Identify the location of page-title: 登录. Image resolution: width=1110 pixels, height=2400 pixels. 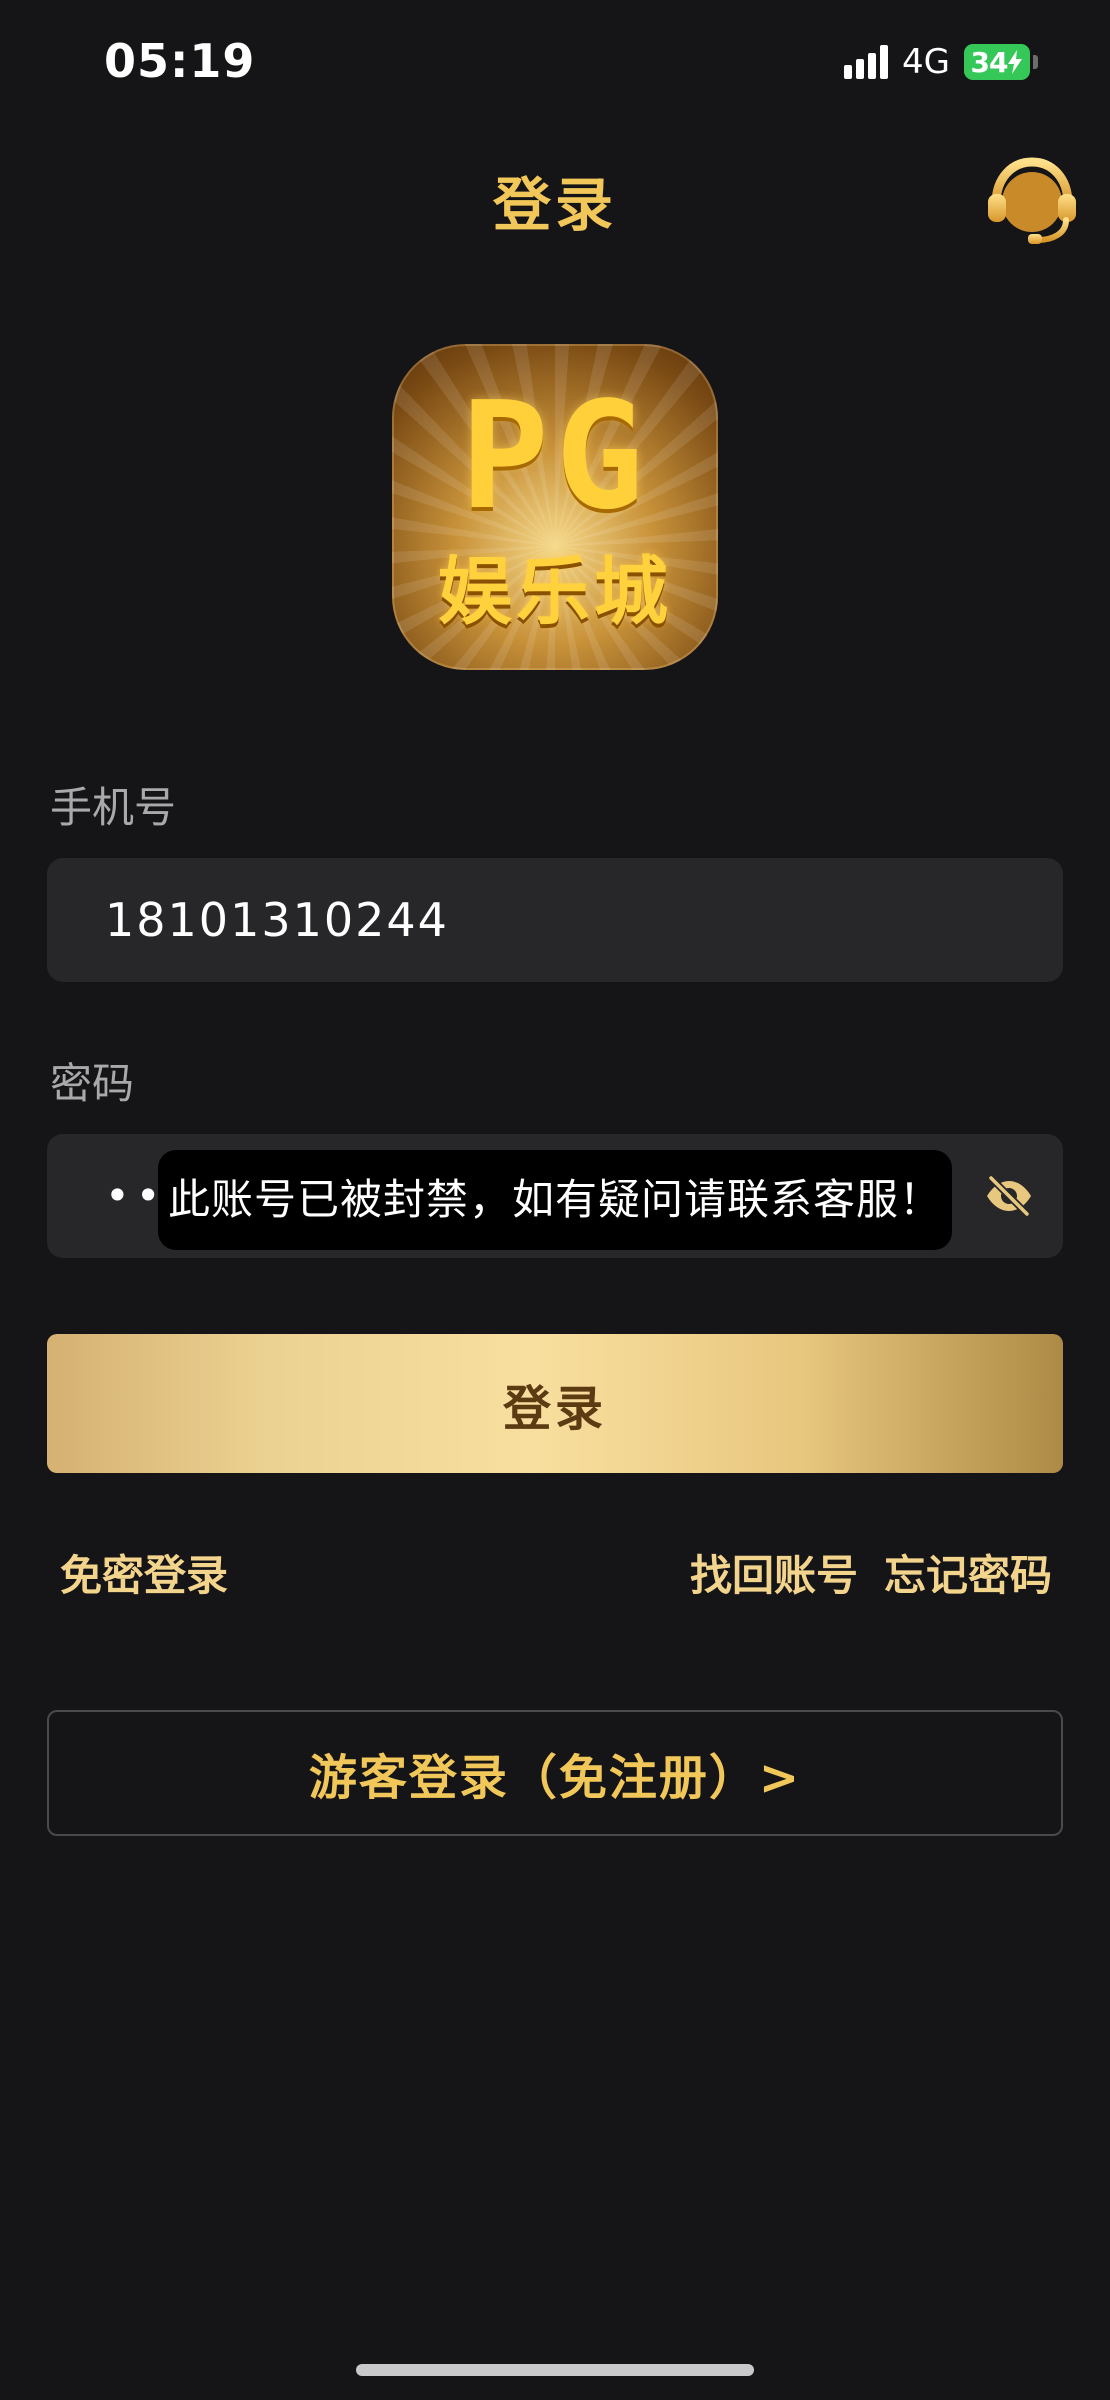
(554, 205).